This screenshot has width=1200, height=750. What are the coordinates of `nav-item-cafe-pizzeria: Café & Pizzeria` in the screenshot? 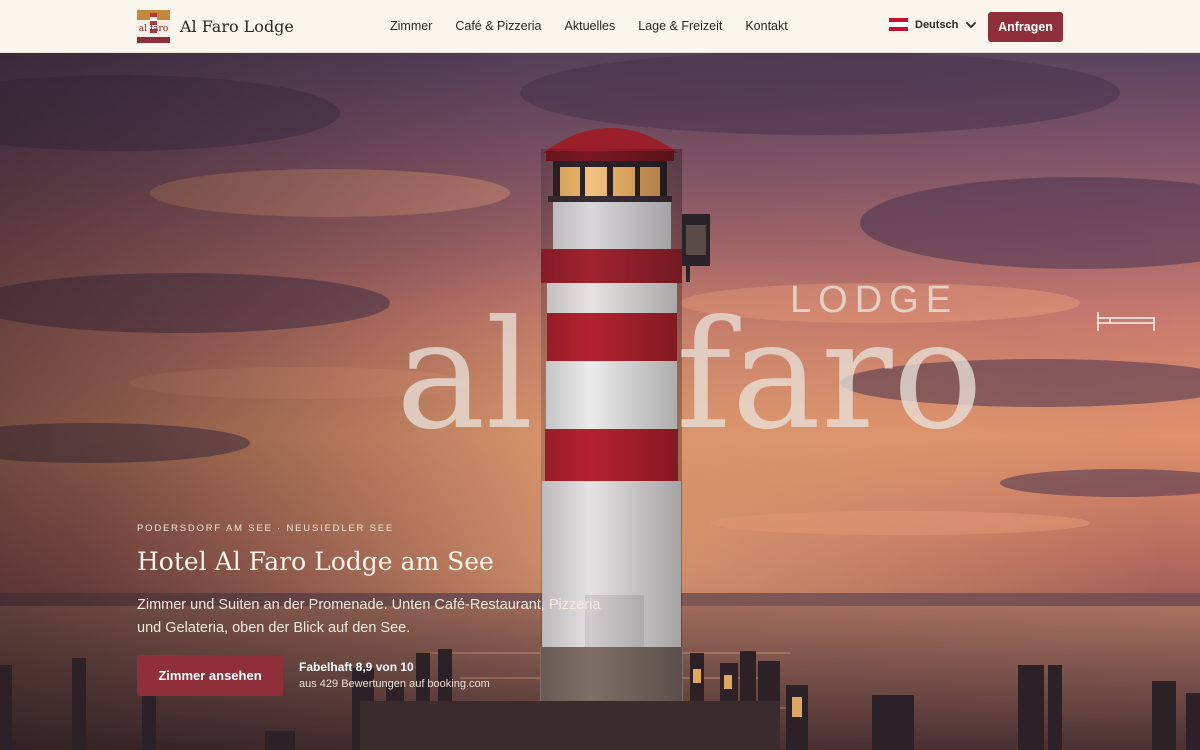 It's located at (498, 26).